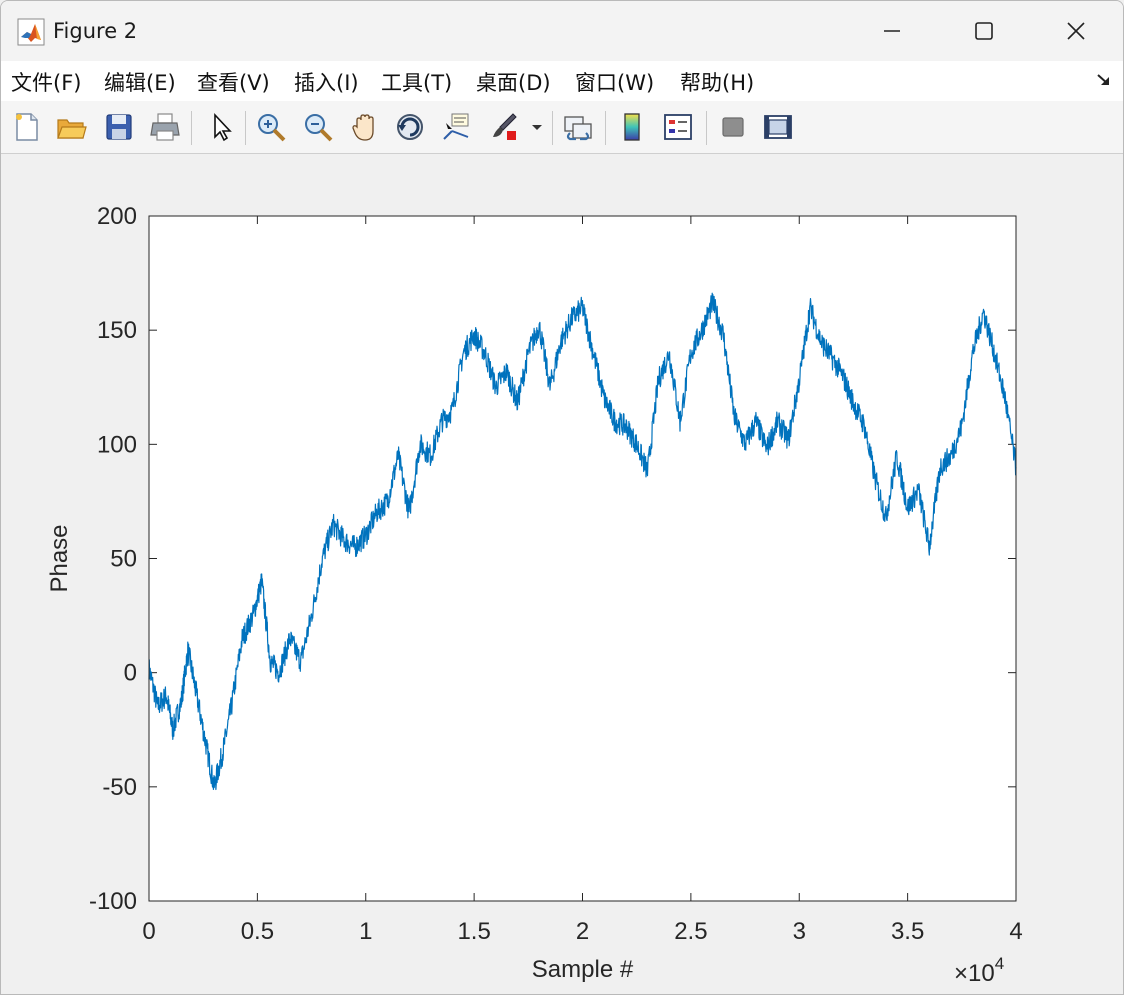 Image resolution: width=1124 pixels, height=995 pixels. I want to click on minimize-button, so click(892, 31).